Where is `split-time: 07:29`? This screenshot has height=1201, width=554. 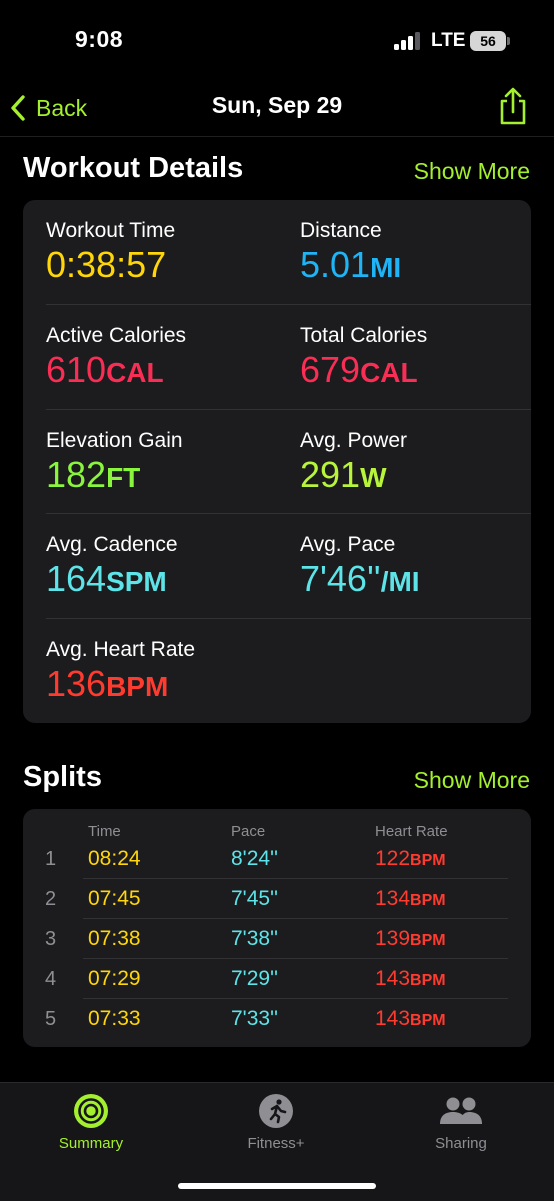 split-time: 07:29 is located at coordinates (114, 978).